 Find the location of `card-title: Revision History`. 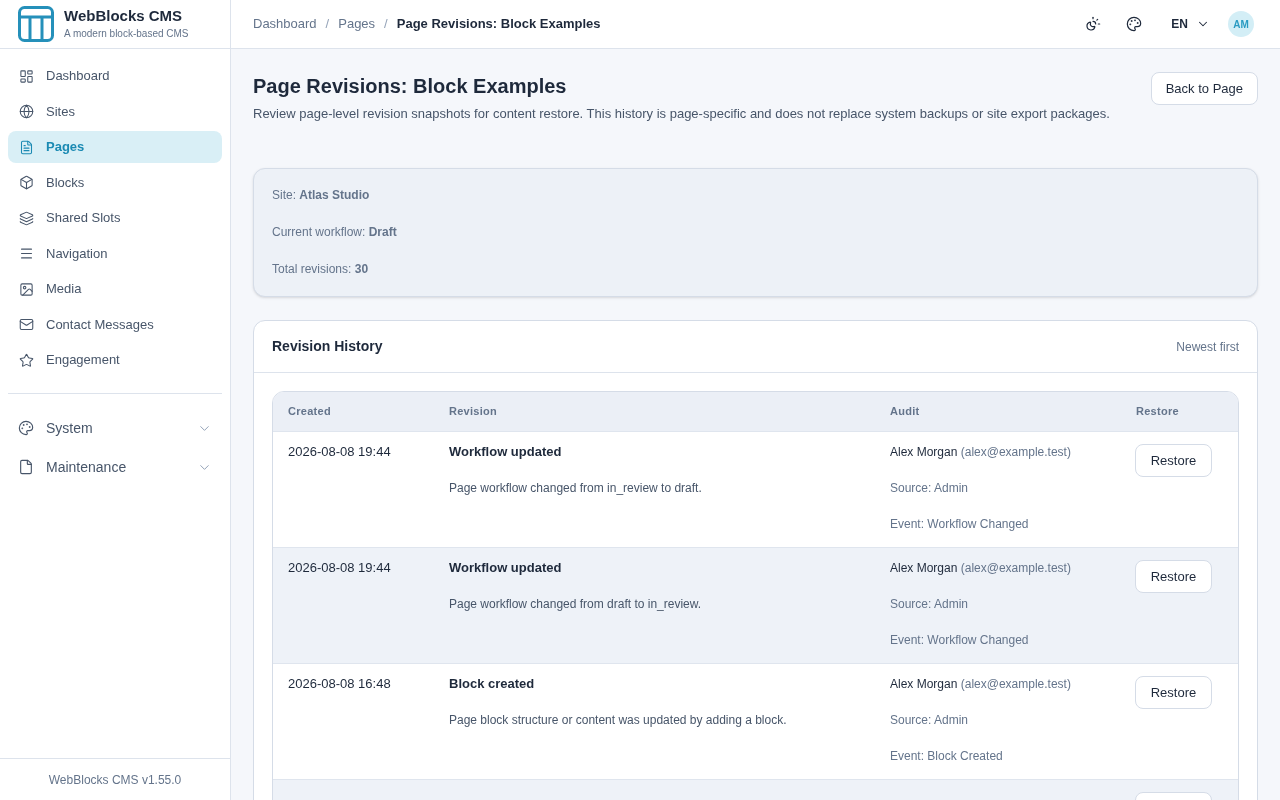

card-title: Revision History is located at coordinates (327, 346).